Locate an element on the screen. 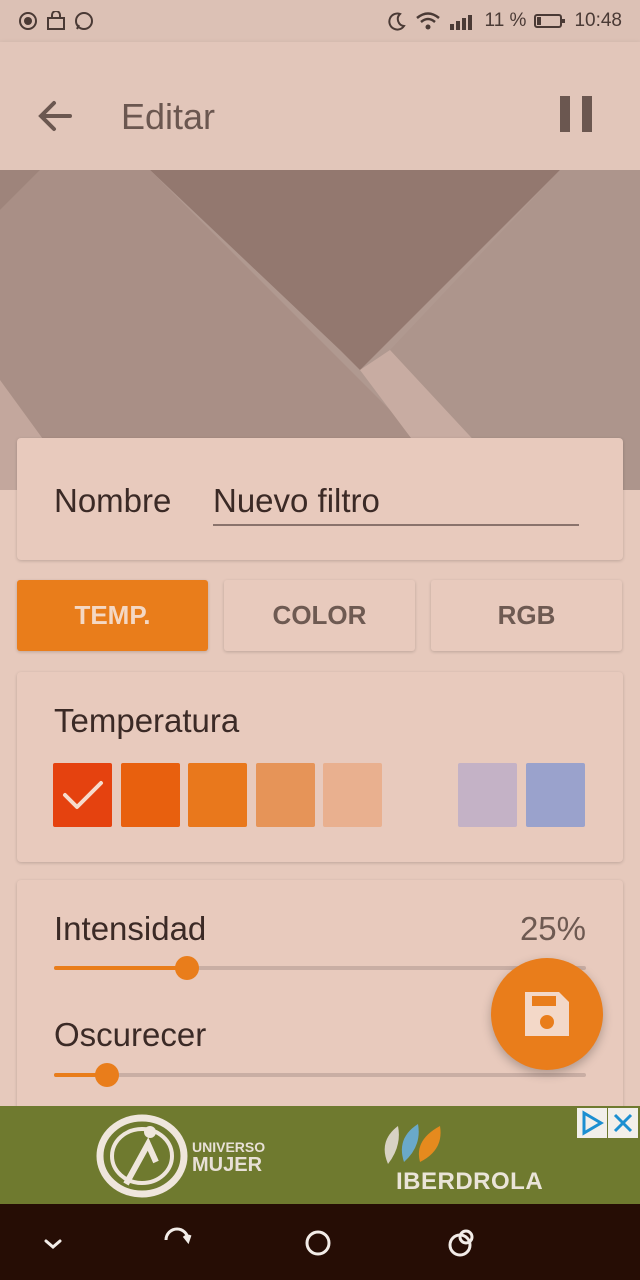 Image resolution: width=640 pixels, height=1280 pixels. tab-temp: TEMP. is located at coordinates (112, 615).